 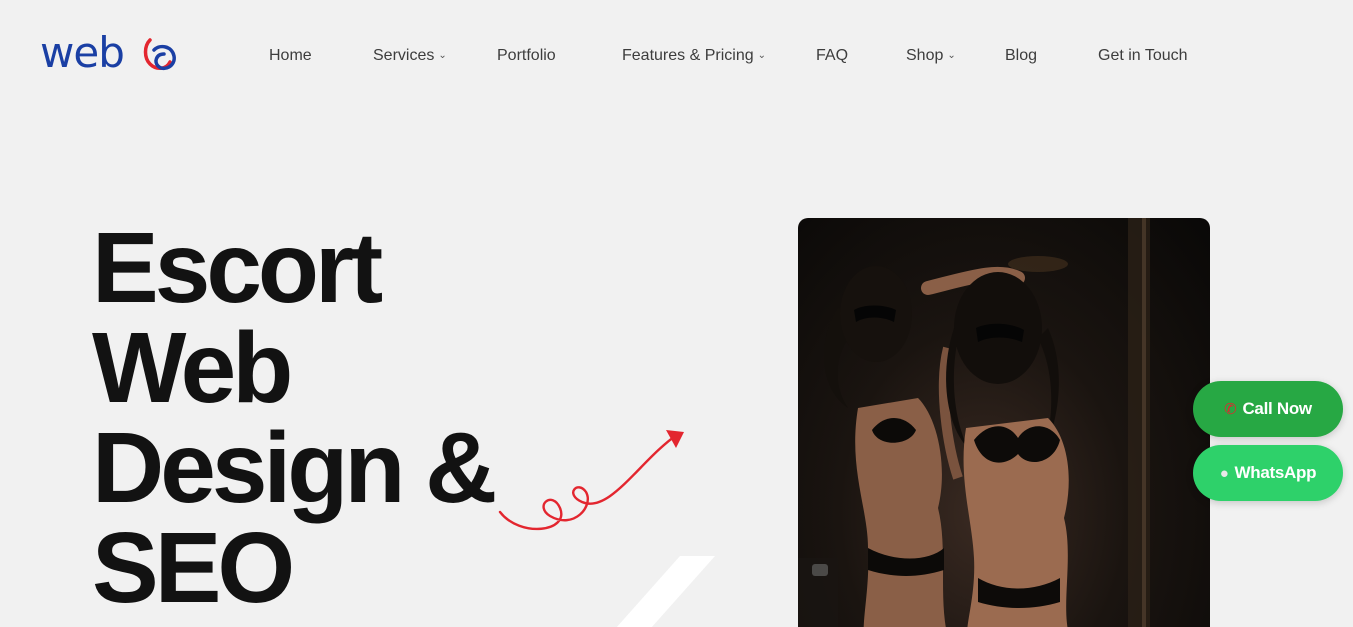 I want to click on whatsapp-button: ● WhatsApp, so click(x=1268, y=473).